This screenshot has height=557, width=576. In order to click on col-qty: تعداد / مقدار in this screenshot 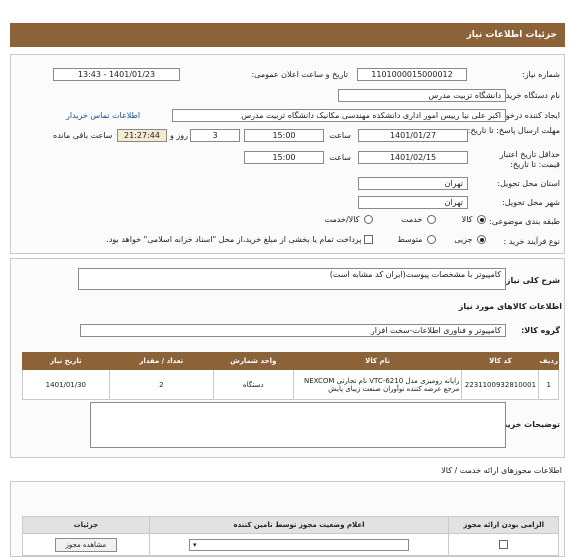, I will do `click(161, 361)`.